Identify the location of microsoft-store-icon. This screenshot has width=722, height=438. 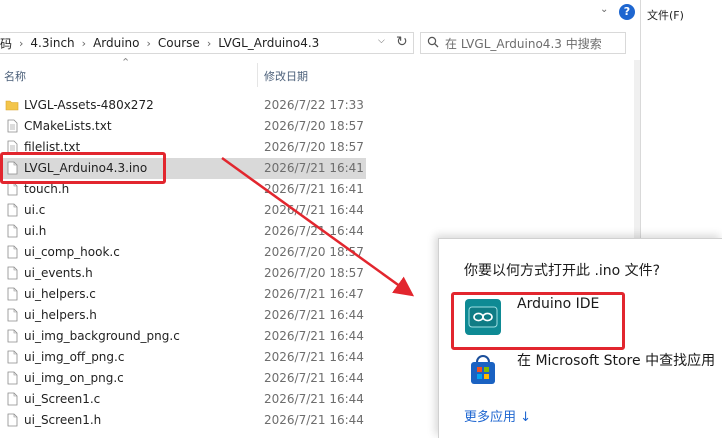
(483, 371).